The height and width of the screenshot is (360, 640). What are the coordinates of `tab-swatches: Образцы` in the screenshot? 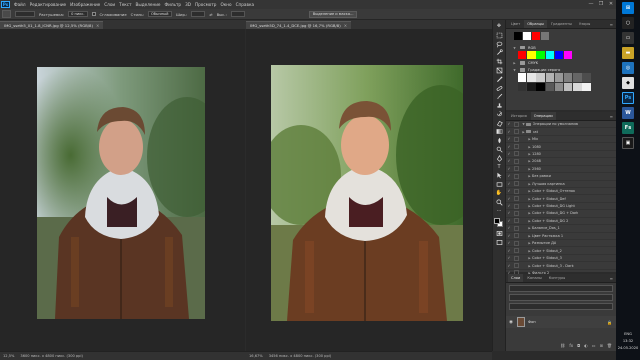 It's located at (535, 24).